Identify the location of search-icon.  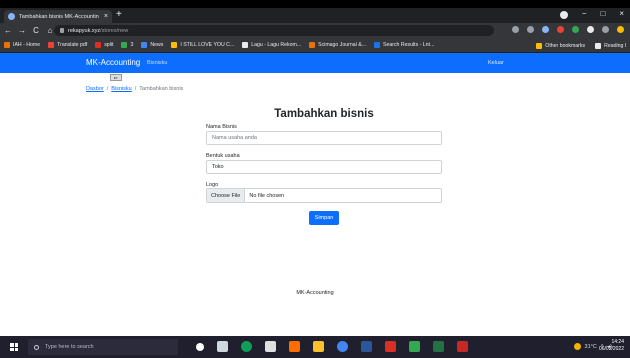
(36, 347).